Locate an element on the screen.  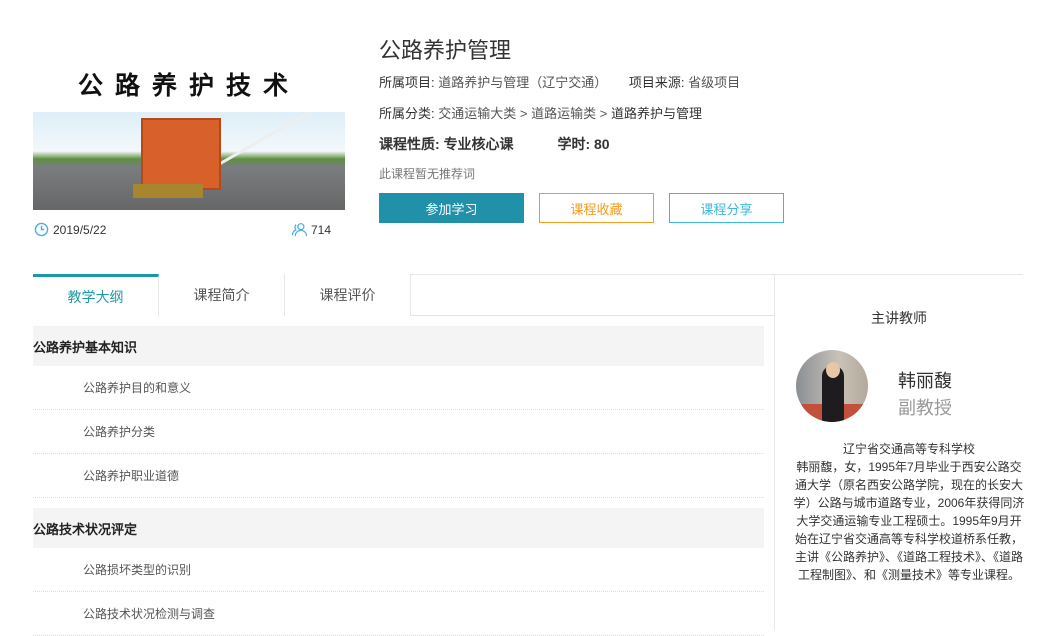
hours-value: 80 is located at coordinates (602, 144).